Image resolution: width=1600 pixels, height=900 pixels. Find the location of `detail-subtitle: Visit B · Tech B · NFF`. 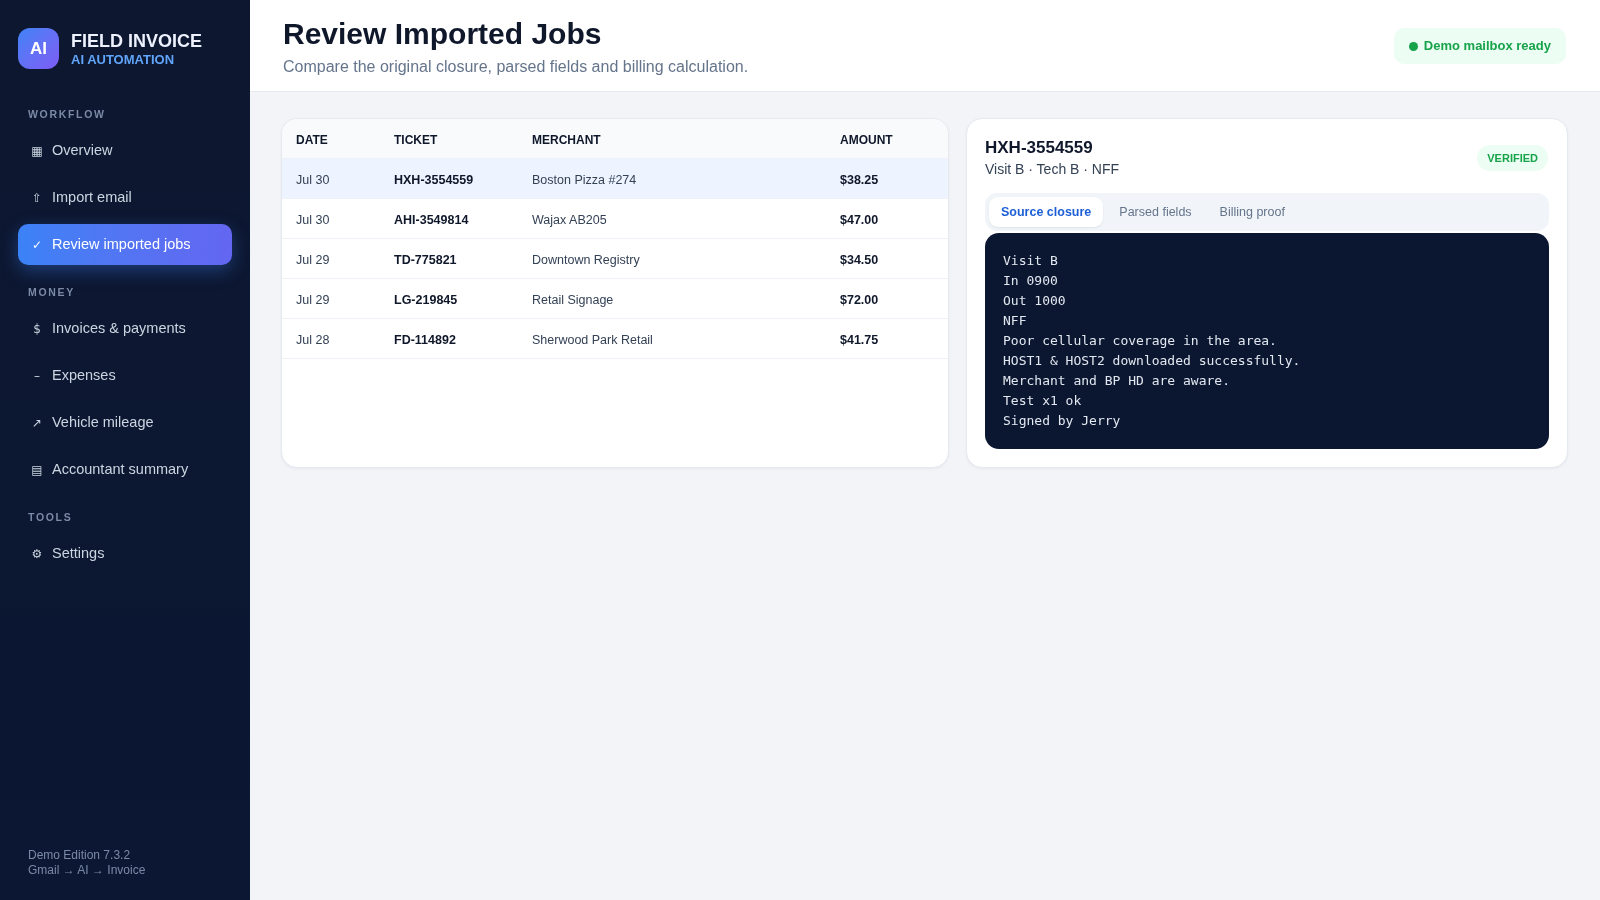

detail-subtitle: Visit B · Tech B · NFF is located at coordinates (1052, 169).